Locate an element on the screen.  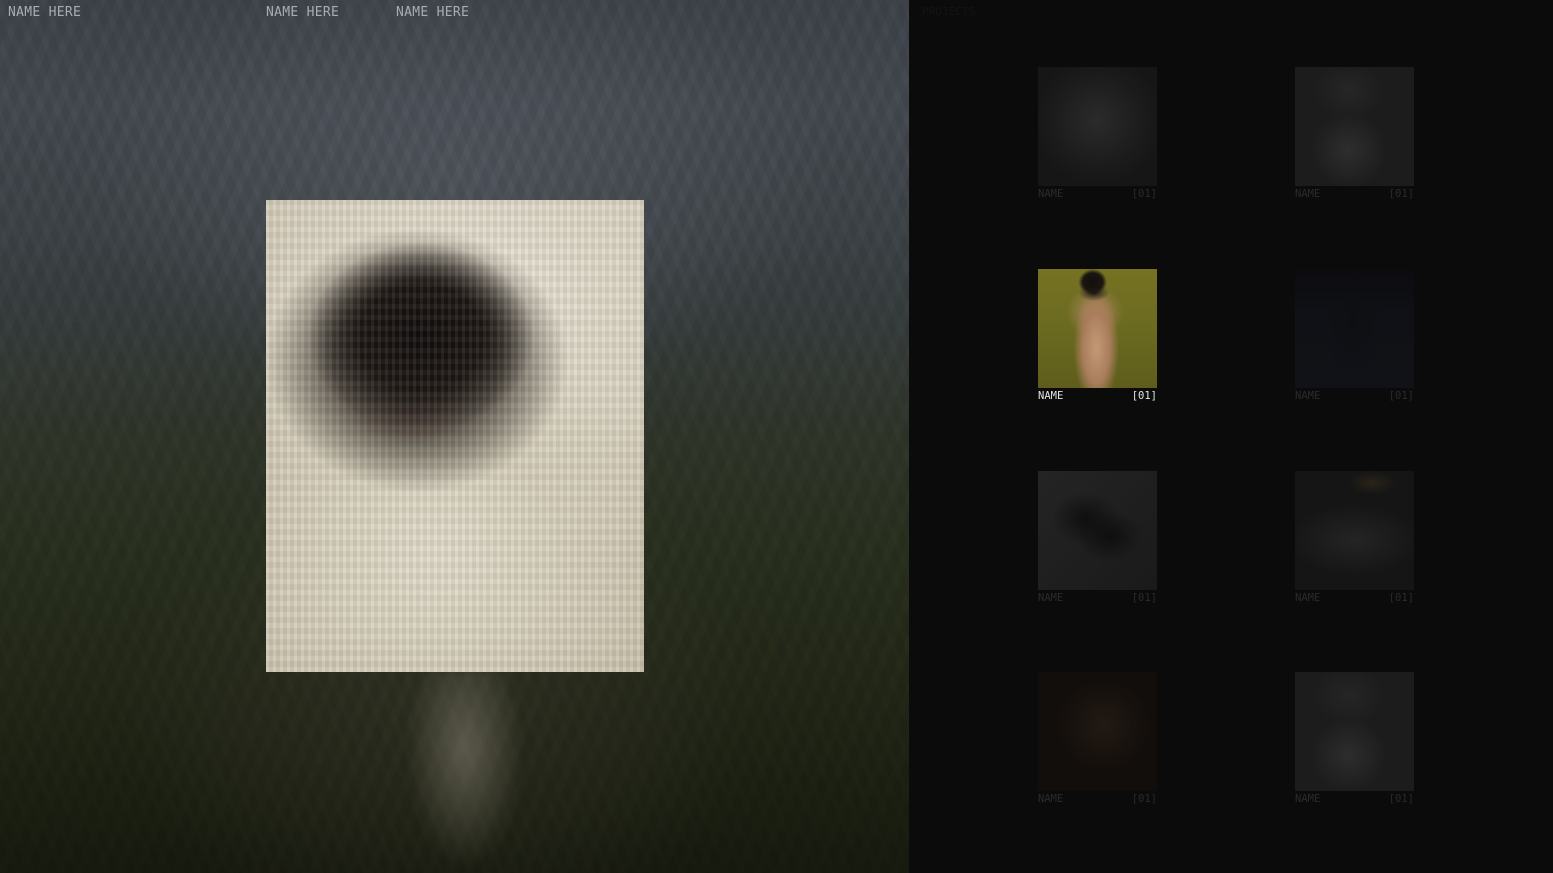
featured-image-texture is located at coordinates (455, 436).